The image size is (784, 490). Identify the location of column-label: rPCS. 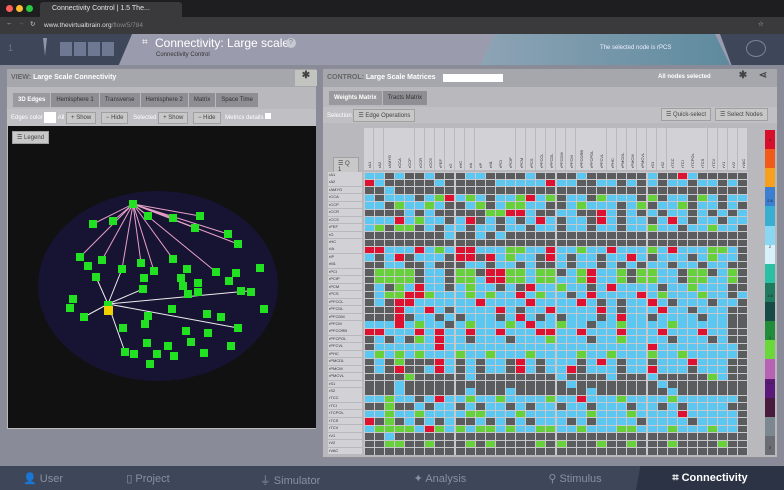
(530, 149).